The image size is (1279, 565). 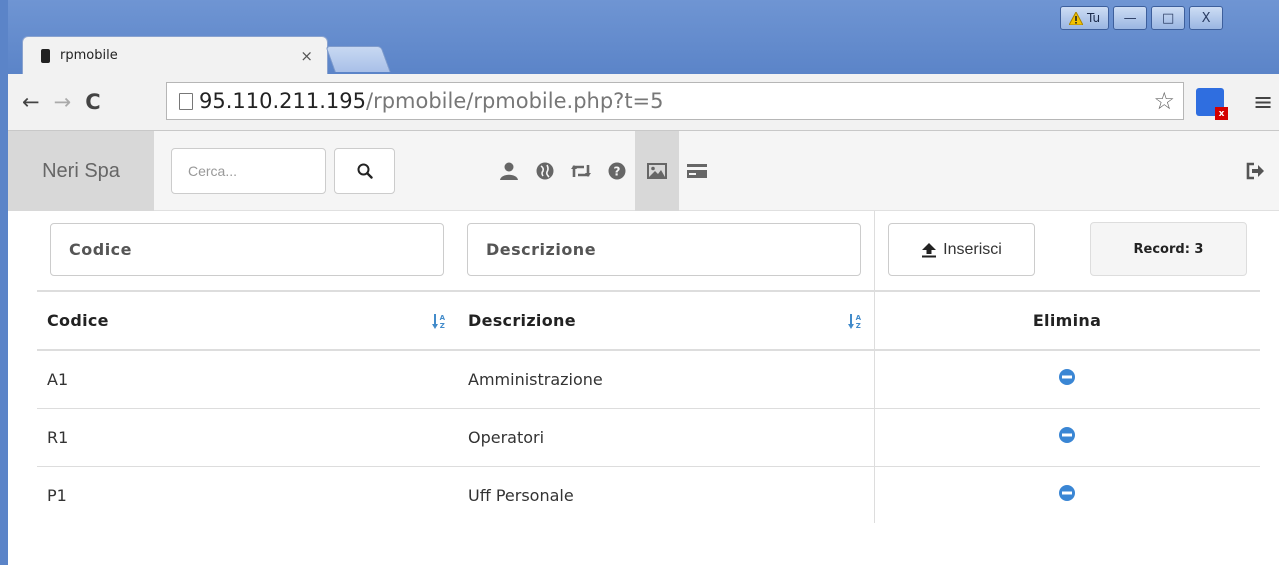 I want to click on window-border, so click(x=4, y=282).